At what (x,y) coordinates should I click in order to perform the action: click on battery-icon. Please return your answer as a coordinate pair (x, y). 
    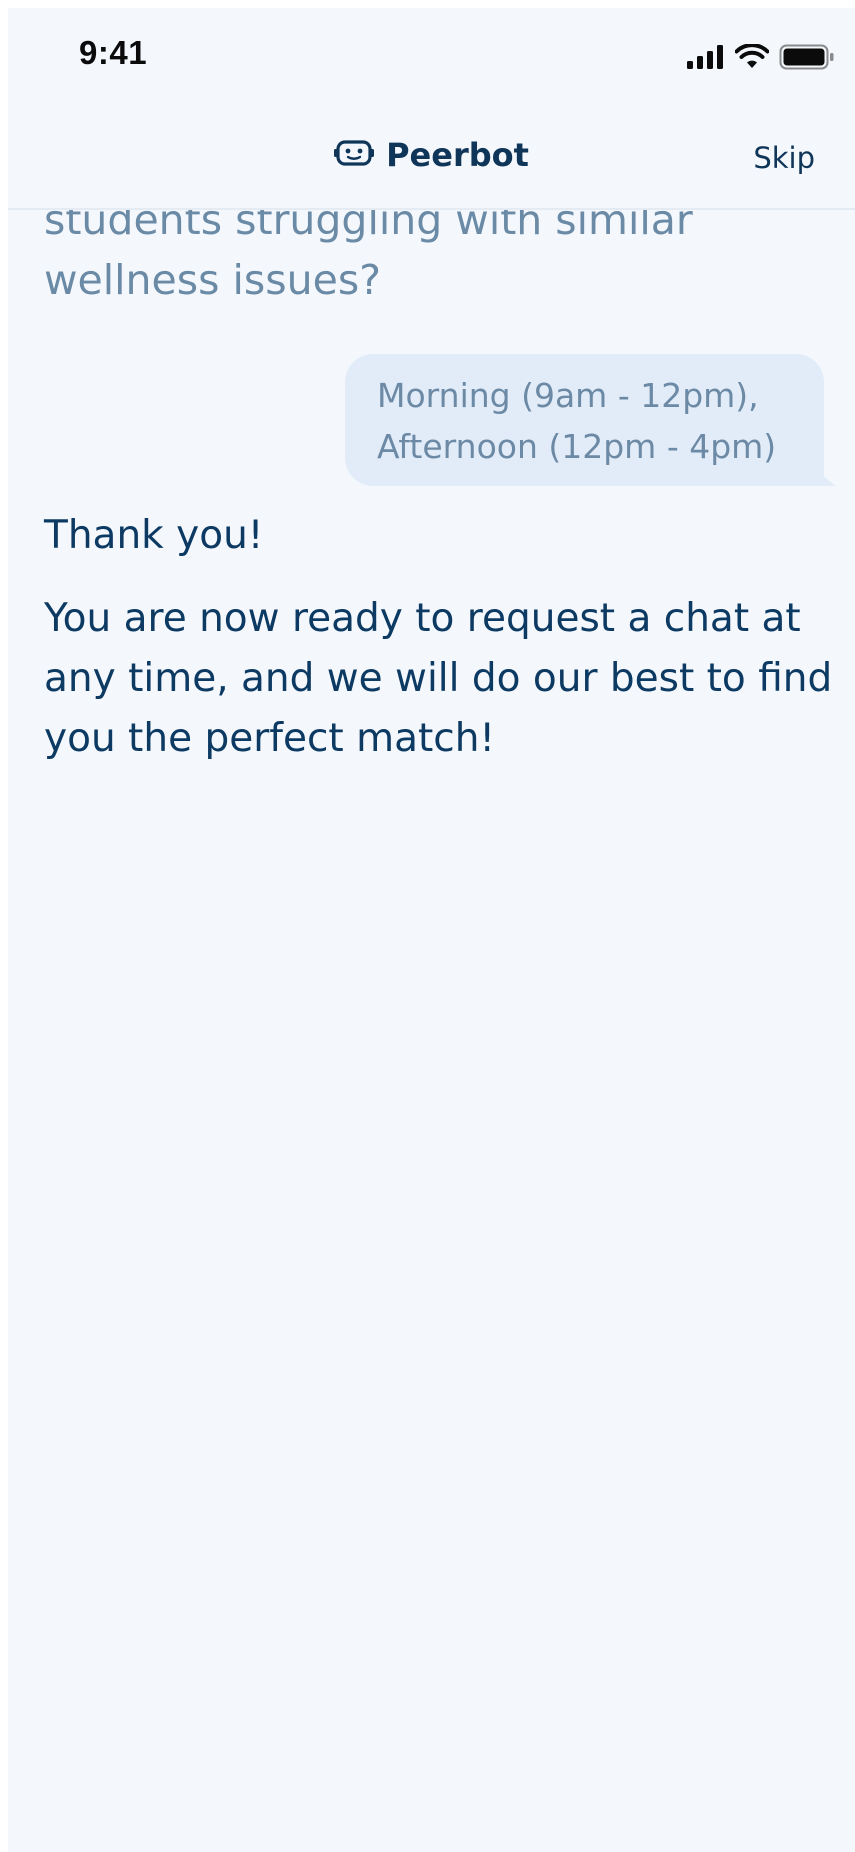
    Looking at the image, I should click on (807, 59).